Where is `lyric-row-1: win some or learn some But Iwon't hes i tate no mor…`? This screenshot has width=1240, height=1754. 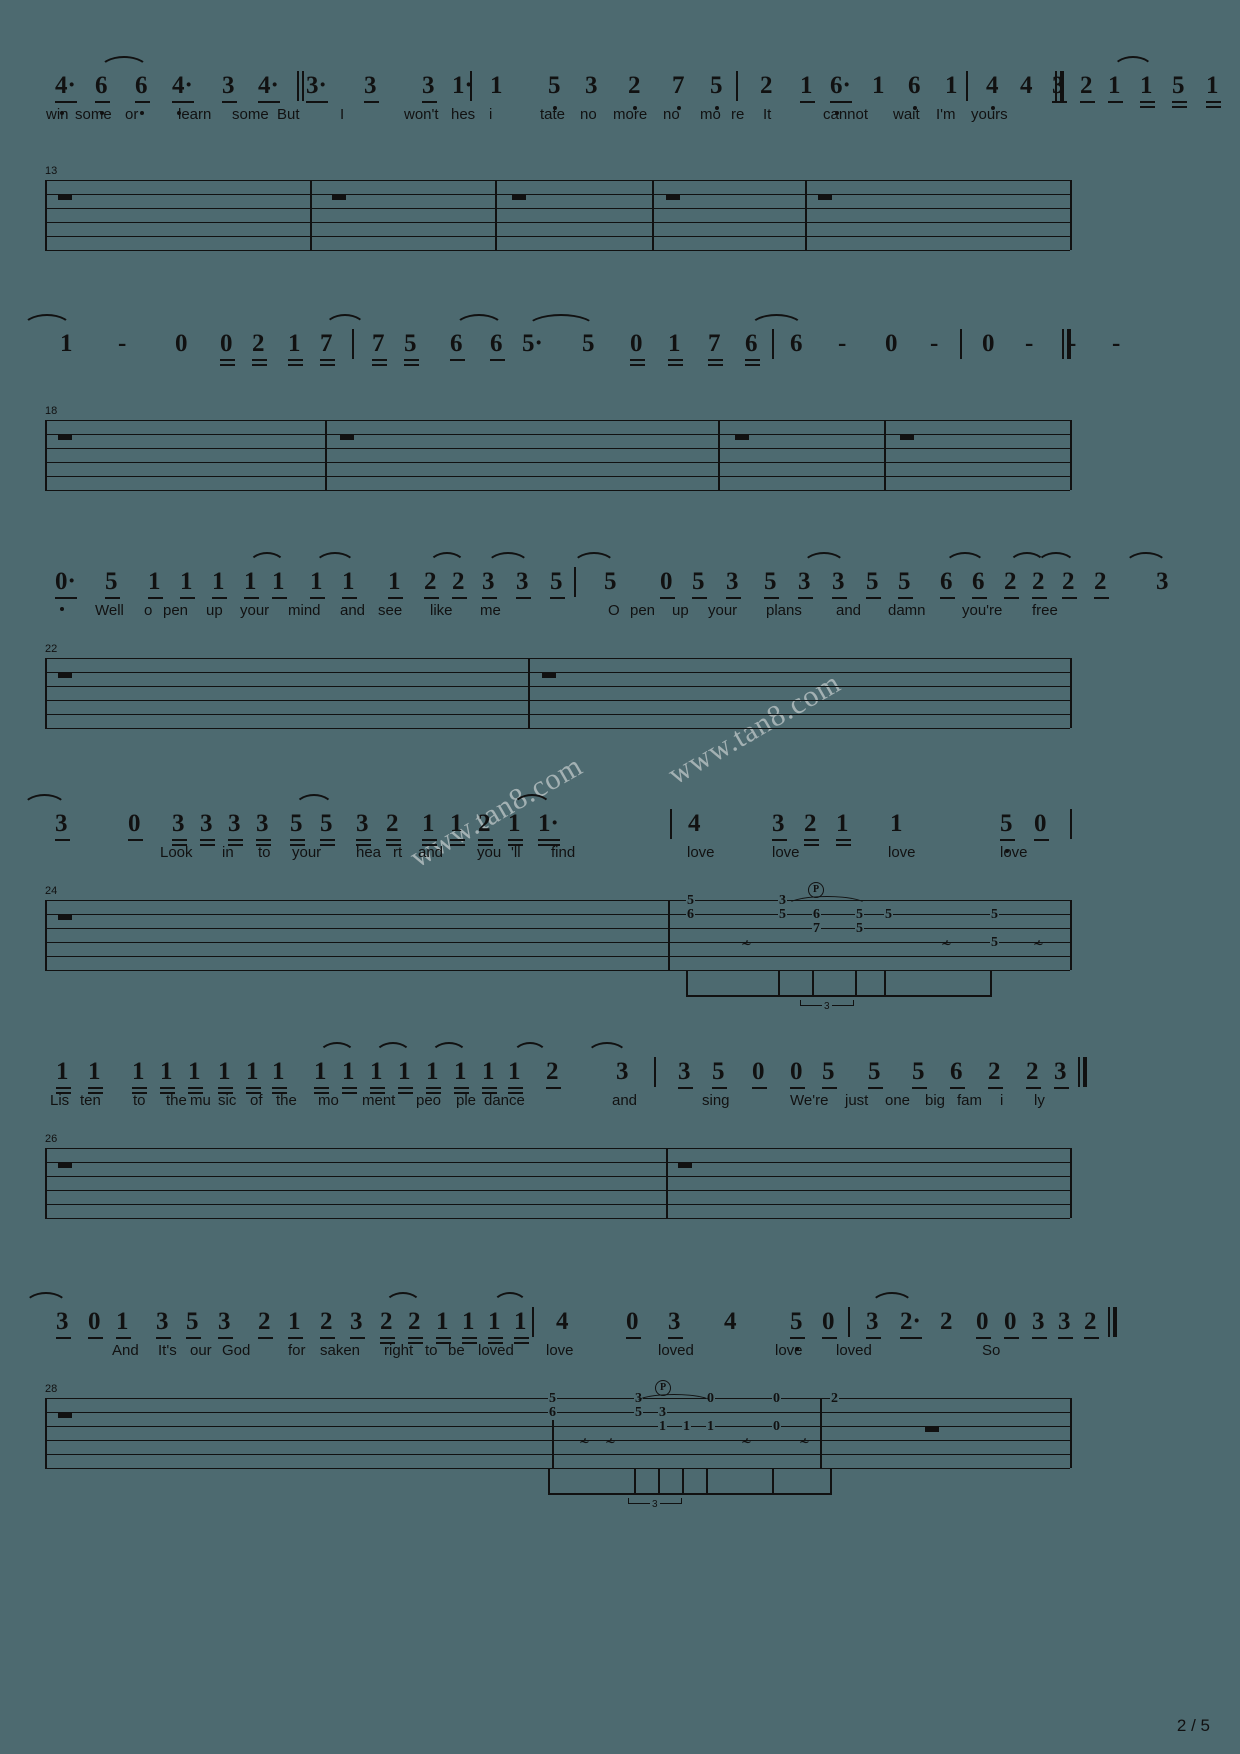 lyric-row-1: win some or learn some But Iwon't hes i tate no mor… is located at coordinates (620, 110).